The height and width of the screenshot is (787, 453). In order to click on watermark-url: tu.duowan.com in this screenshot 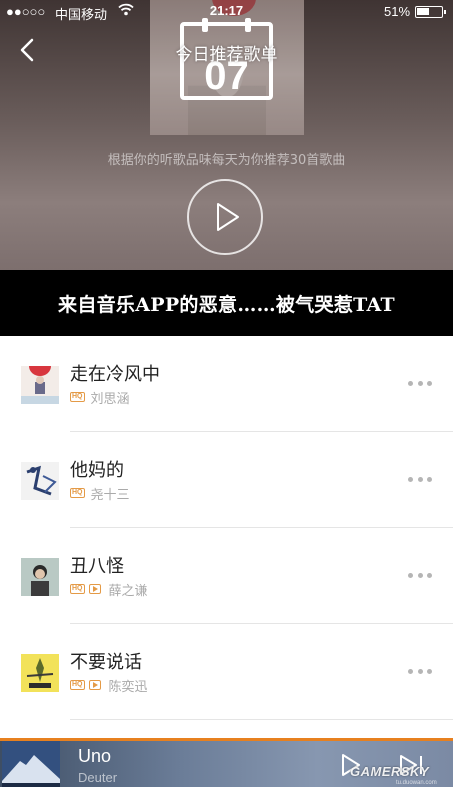, I will do `click(416, 783)`.